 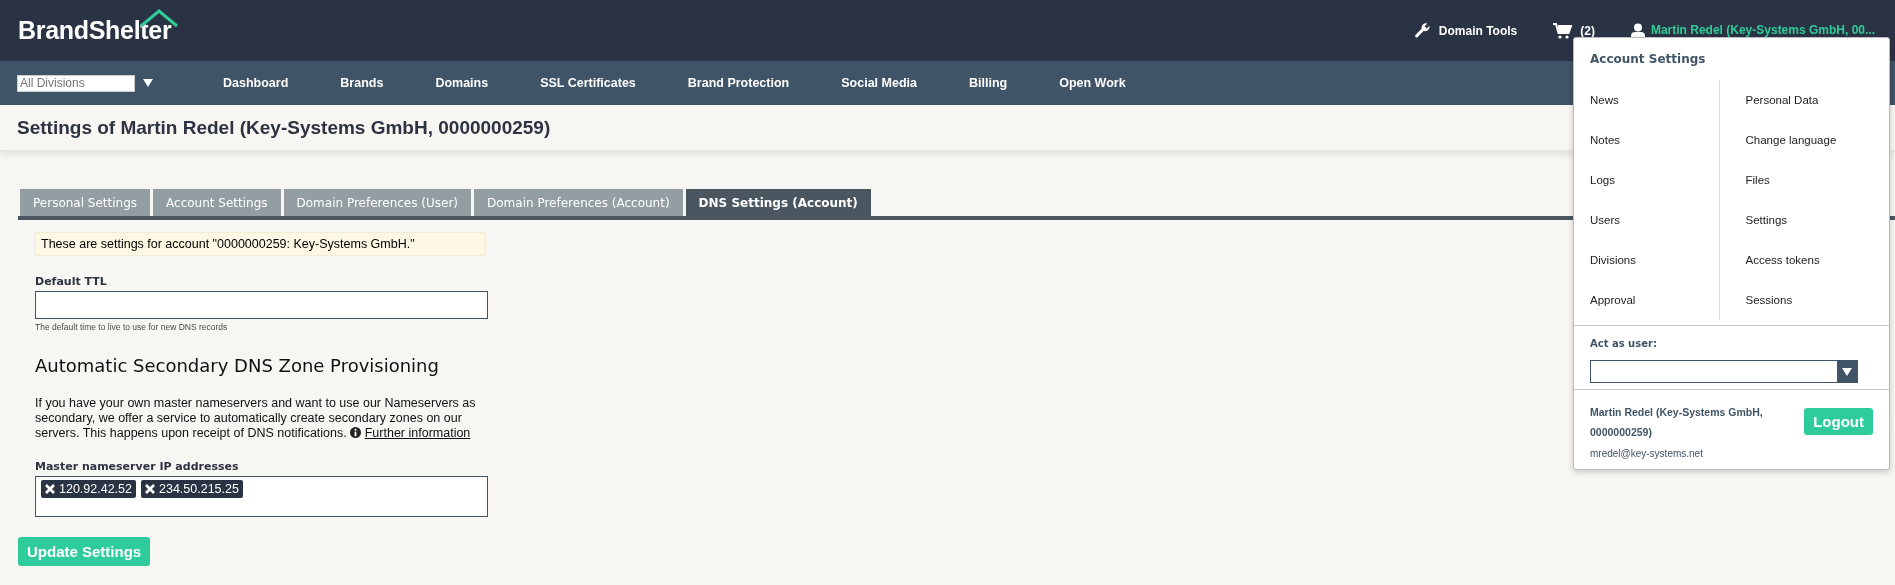 I want to click on field-label: Master nameserver IP addresses, so click(x=137, y=466).